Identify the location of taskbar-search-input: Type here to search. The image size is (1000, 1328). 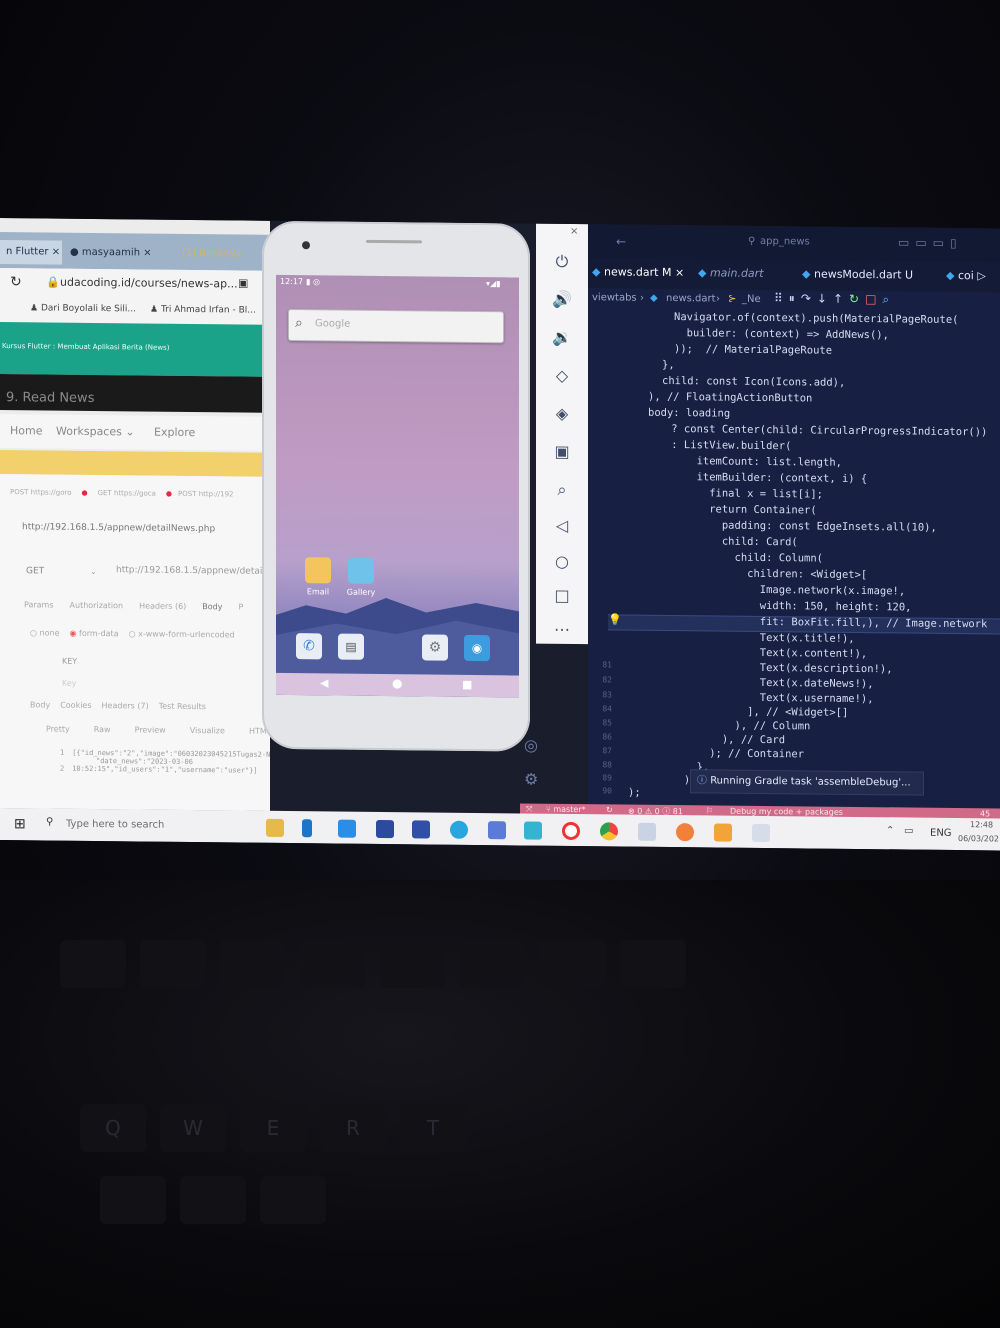
(115, 825).